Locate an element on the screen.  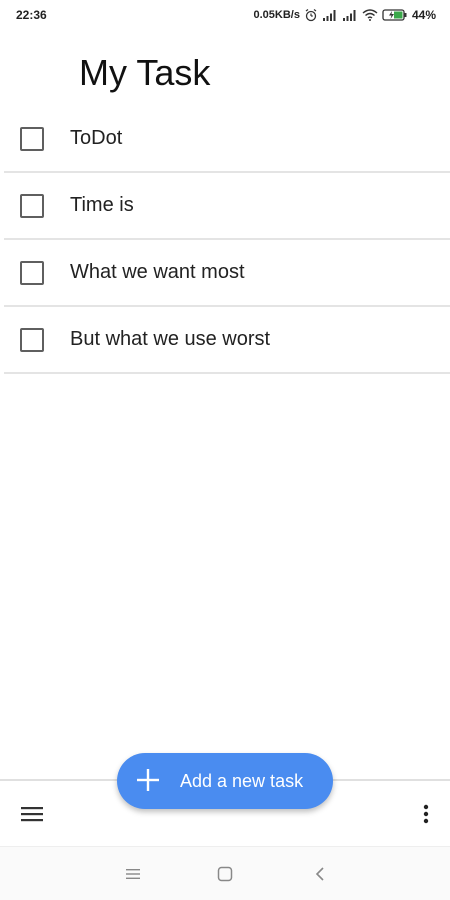
battery-percent: 44% is located at coordinates (423, 15).